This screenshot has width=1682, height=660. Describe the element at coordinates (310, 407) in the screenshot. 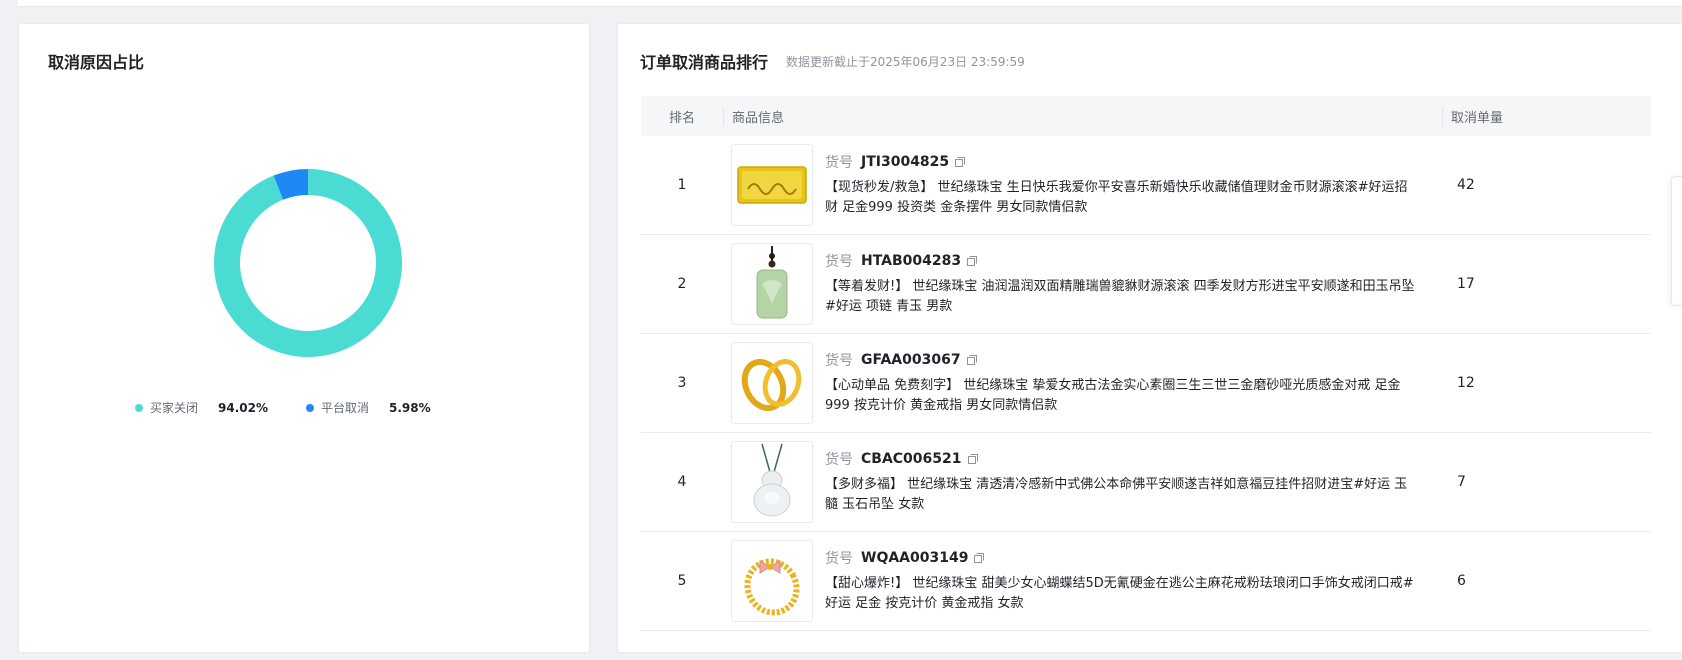

I see `legend-dot-platform-cancel` at that location.